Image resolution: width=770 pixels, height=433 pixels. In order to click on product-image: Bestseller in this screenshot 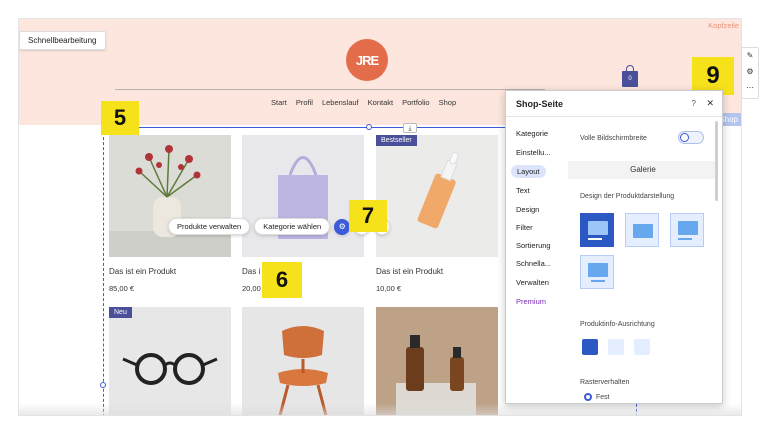, I will do `click(437, 196)`.